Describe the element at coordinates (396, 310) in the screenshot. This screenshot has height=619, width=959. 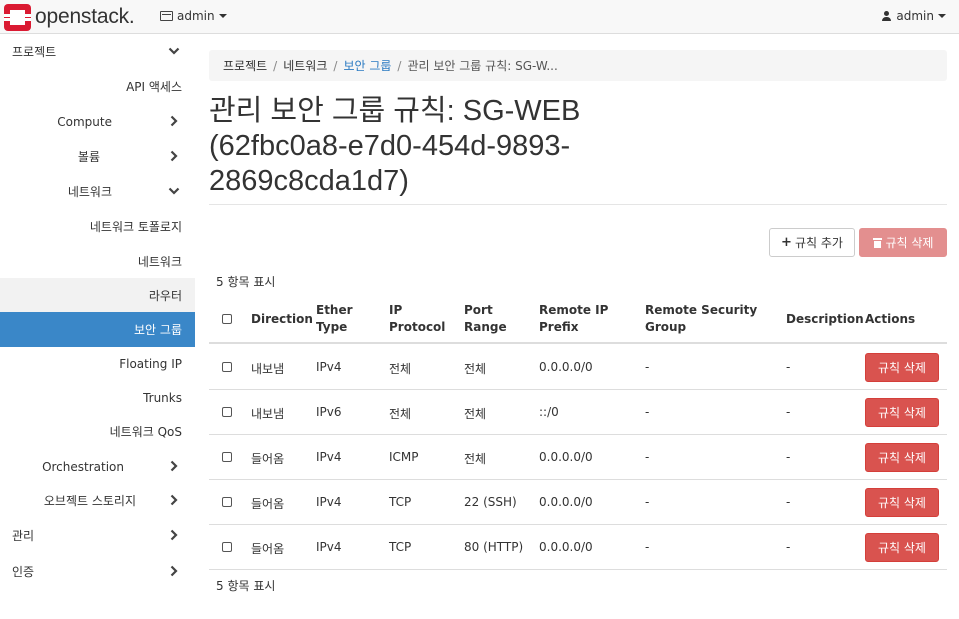
I see `header-text: IP` at that location.